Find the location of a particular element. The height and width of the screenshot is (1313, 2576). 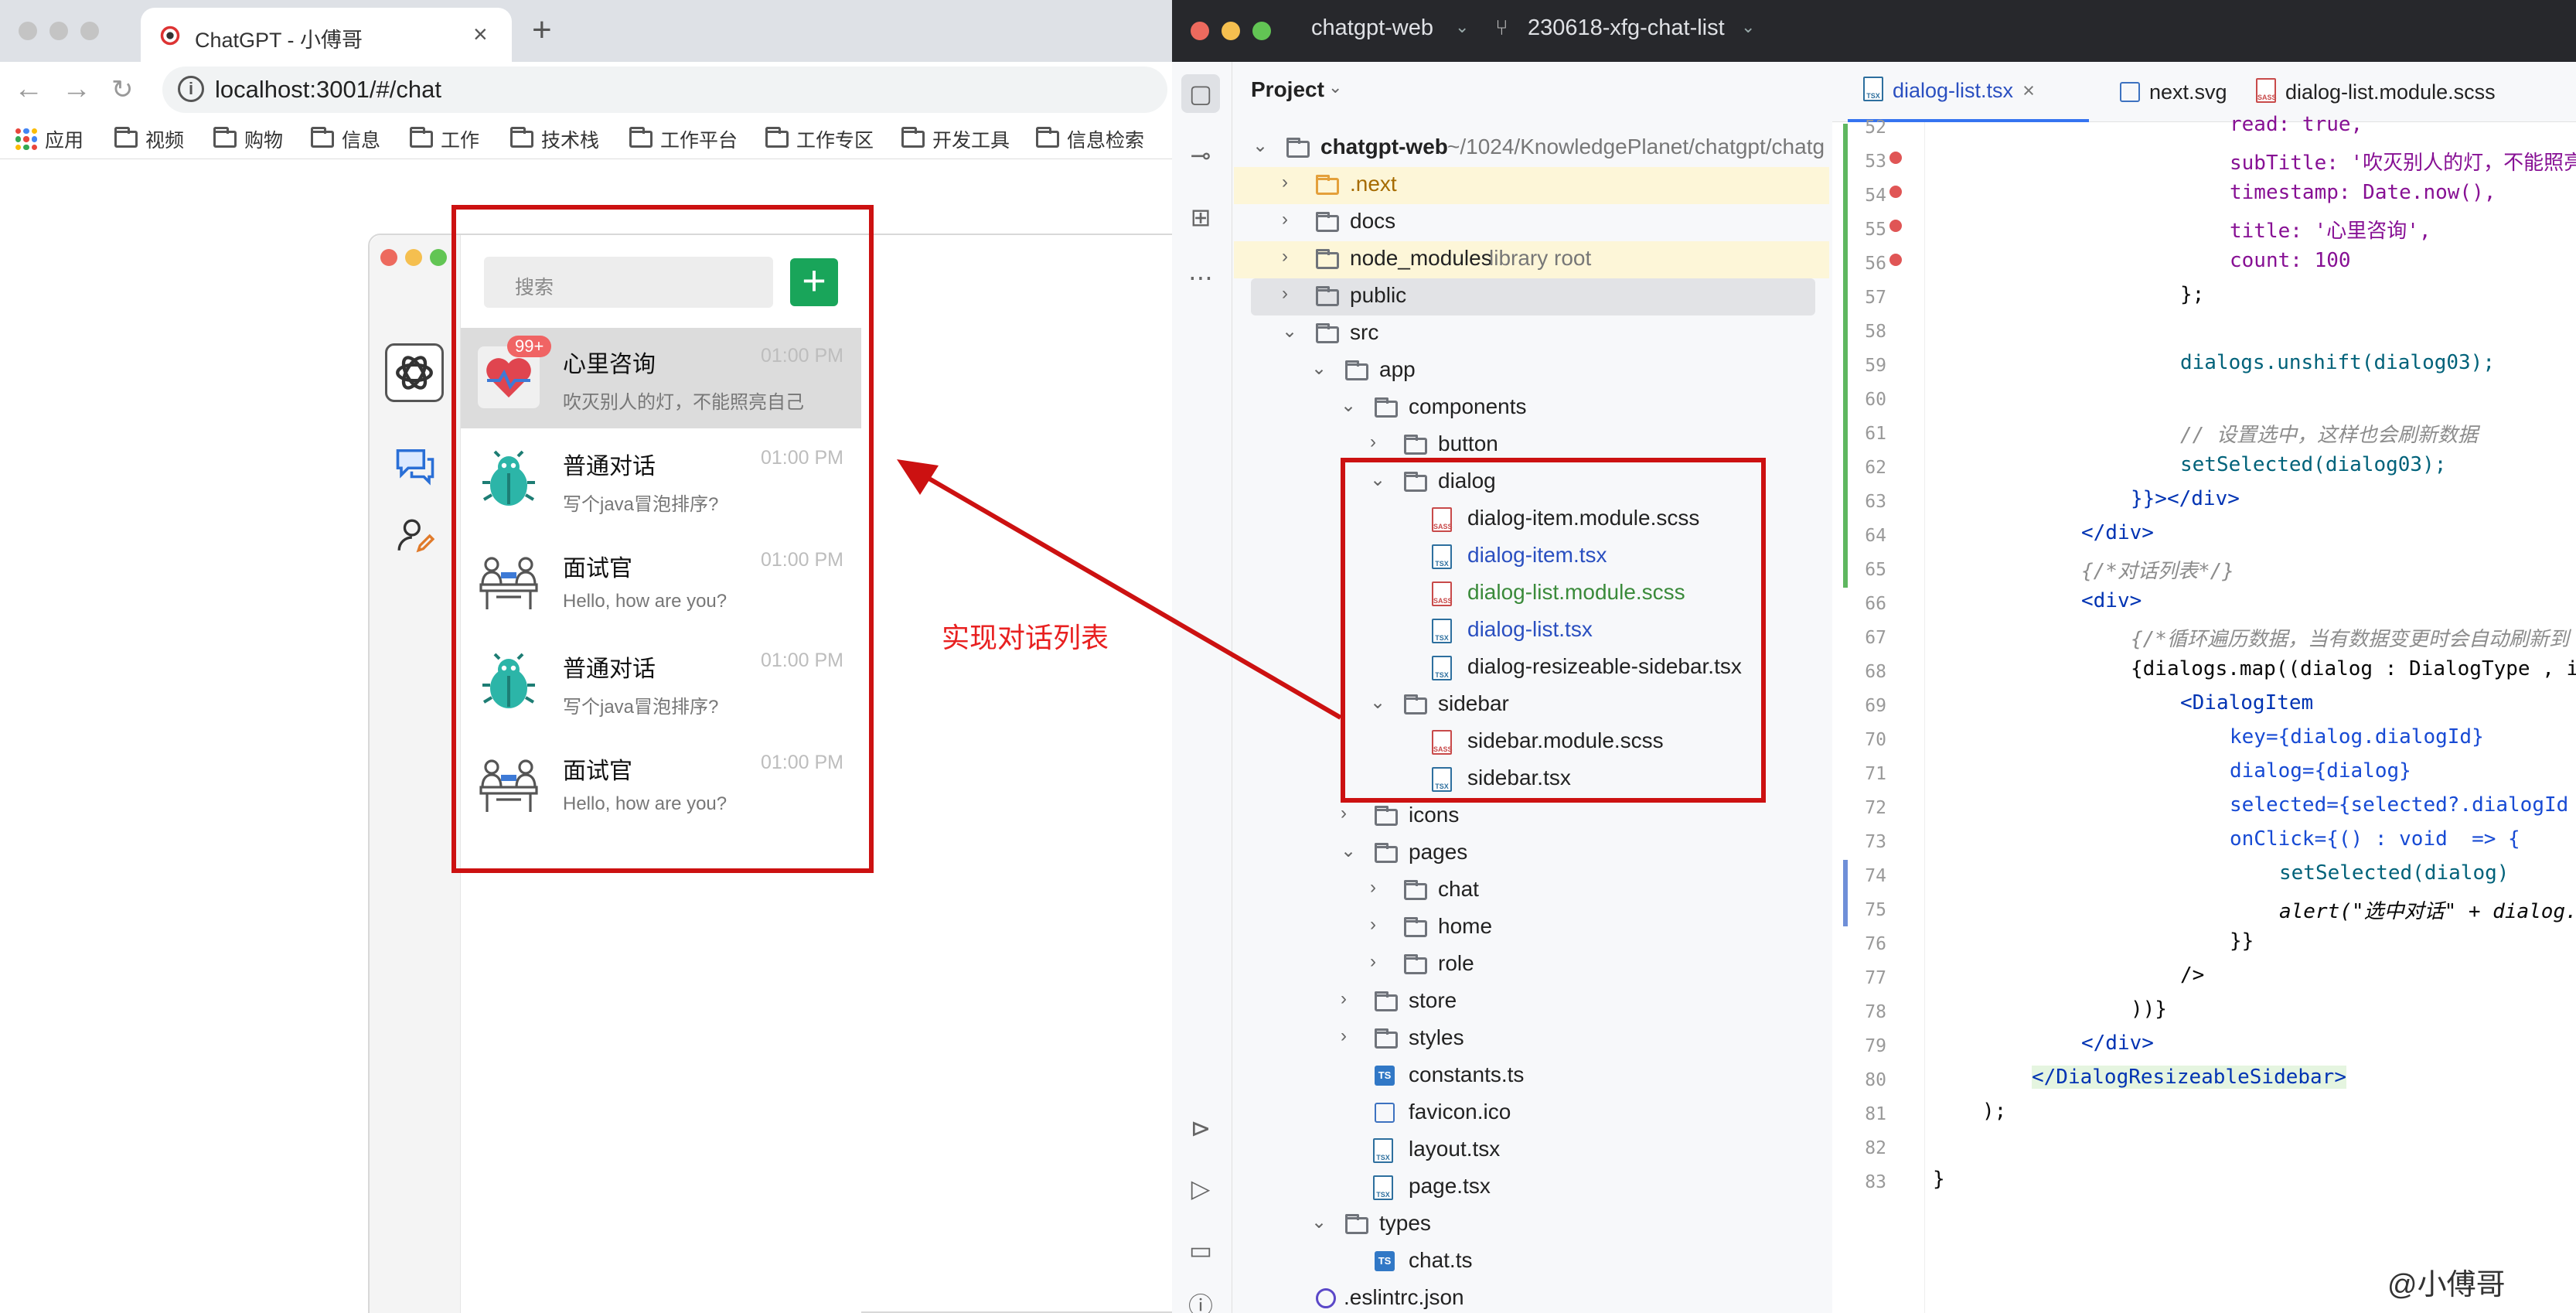

browser-tab: ChatGPT - 小傅哥 × is located at coordinates (326, 35).